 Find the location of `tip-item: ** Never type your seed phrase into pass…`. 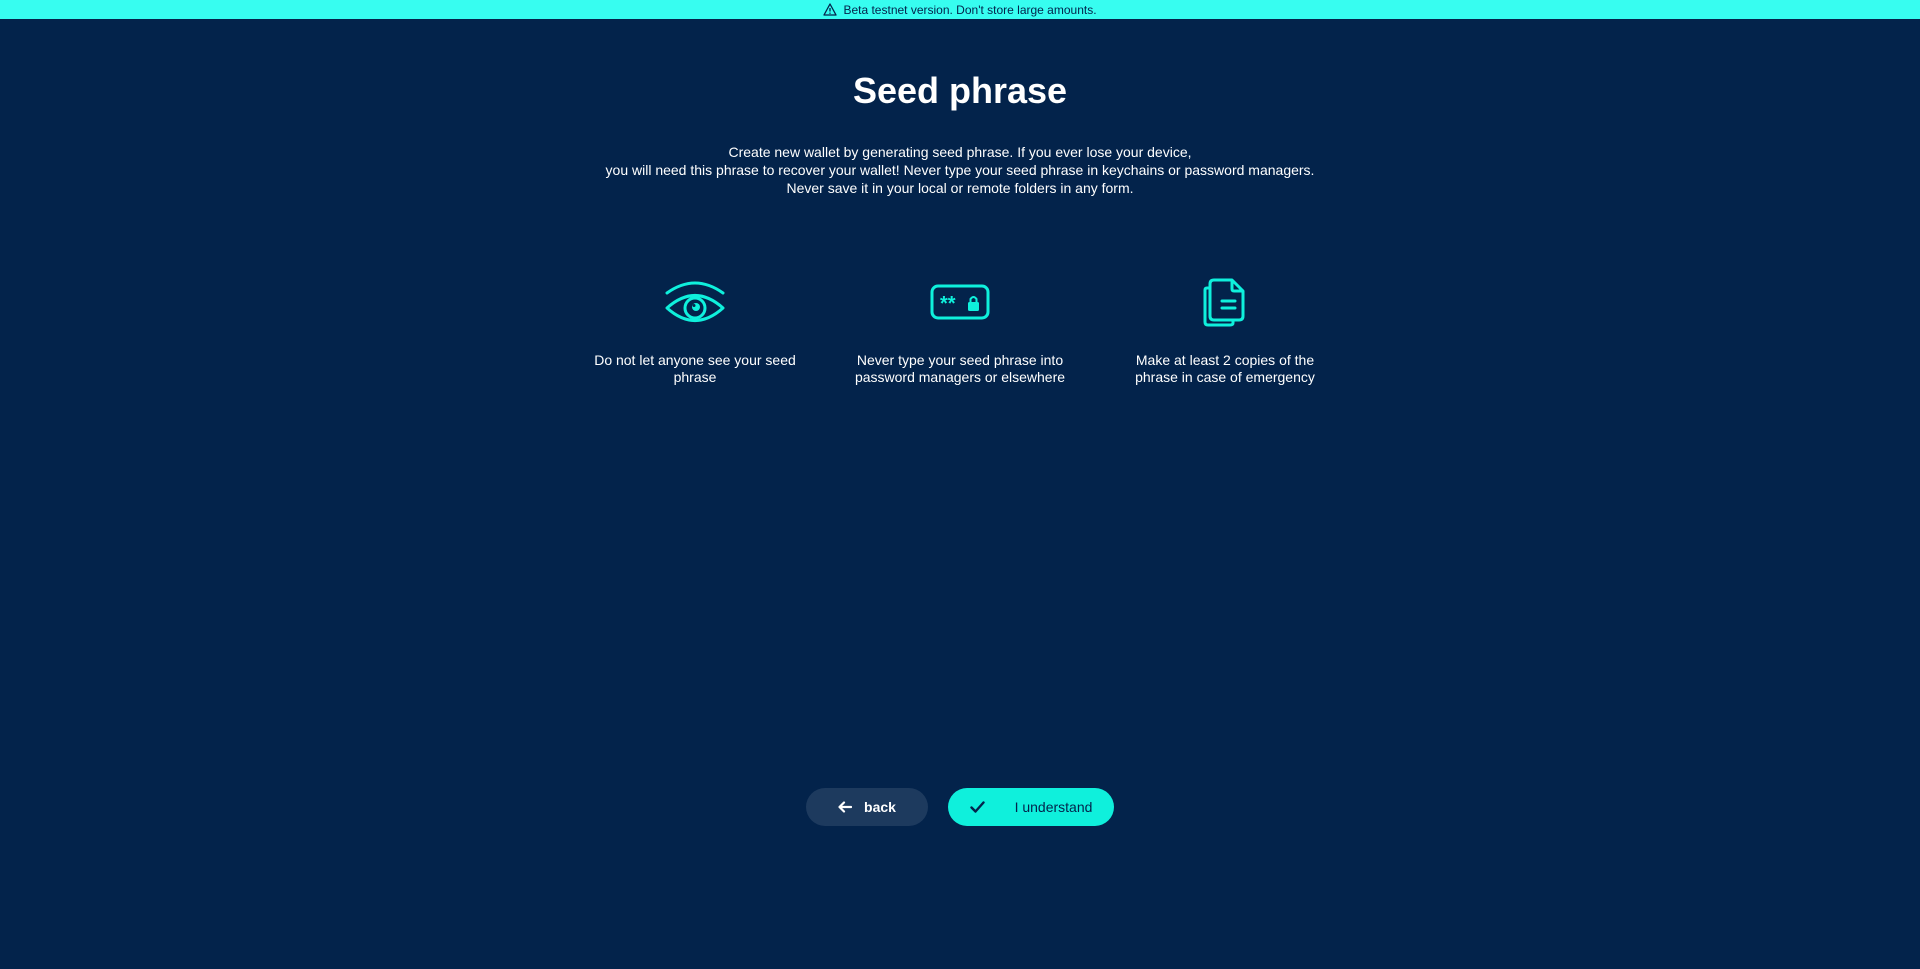

tip-item: ** Never type your seed phrase into pass… is located at coordinates (960, 329).